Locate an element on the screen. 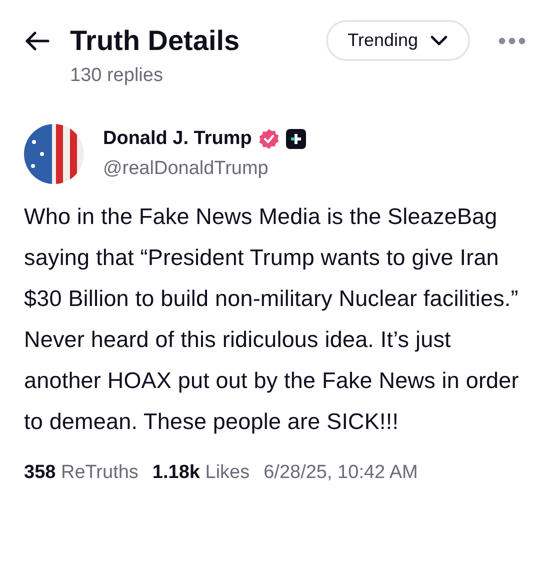 This screenshot has width=550, height=582. page-title: Truth Details is located at coordinates (155, 40).